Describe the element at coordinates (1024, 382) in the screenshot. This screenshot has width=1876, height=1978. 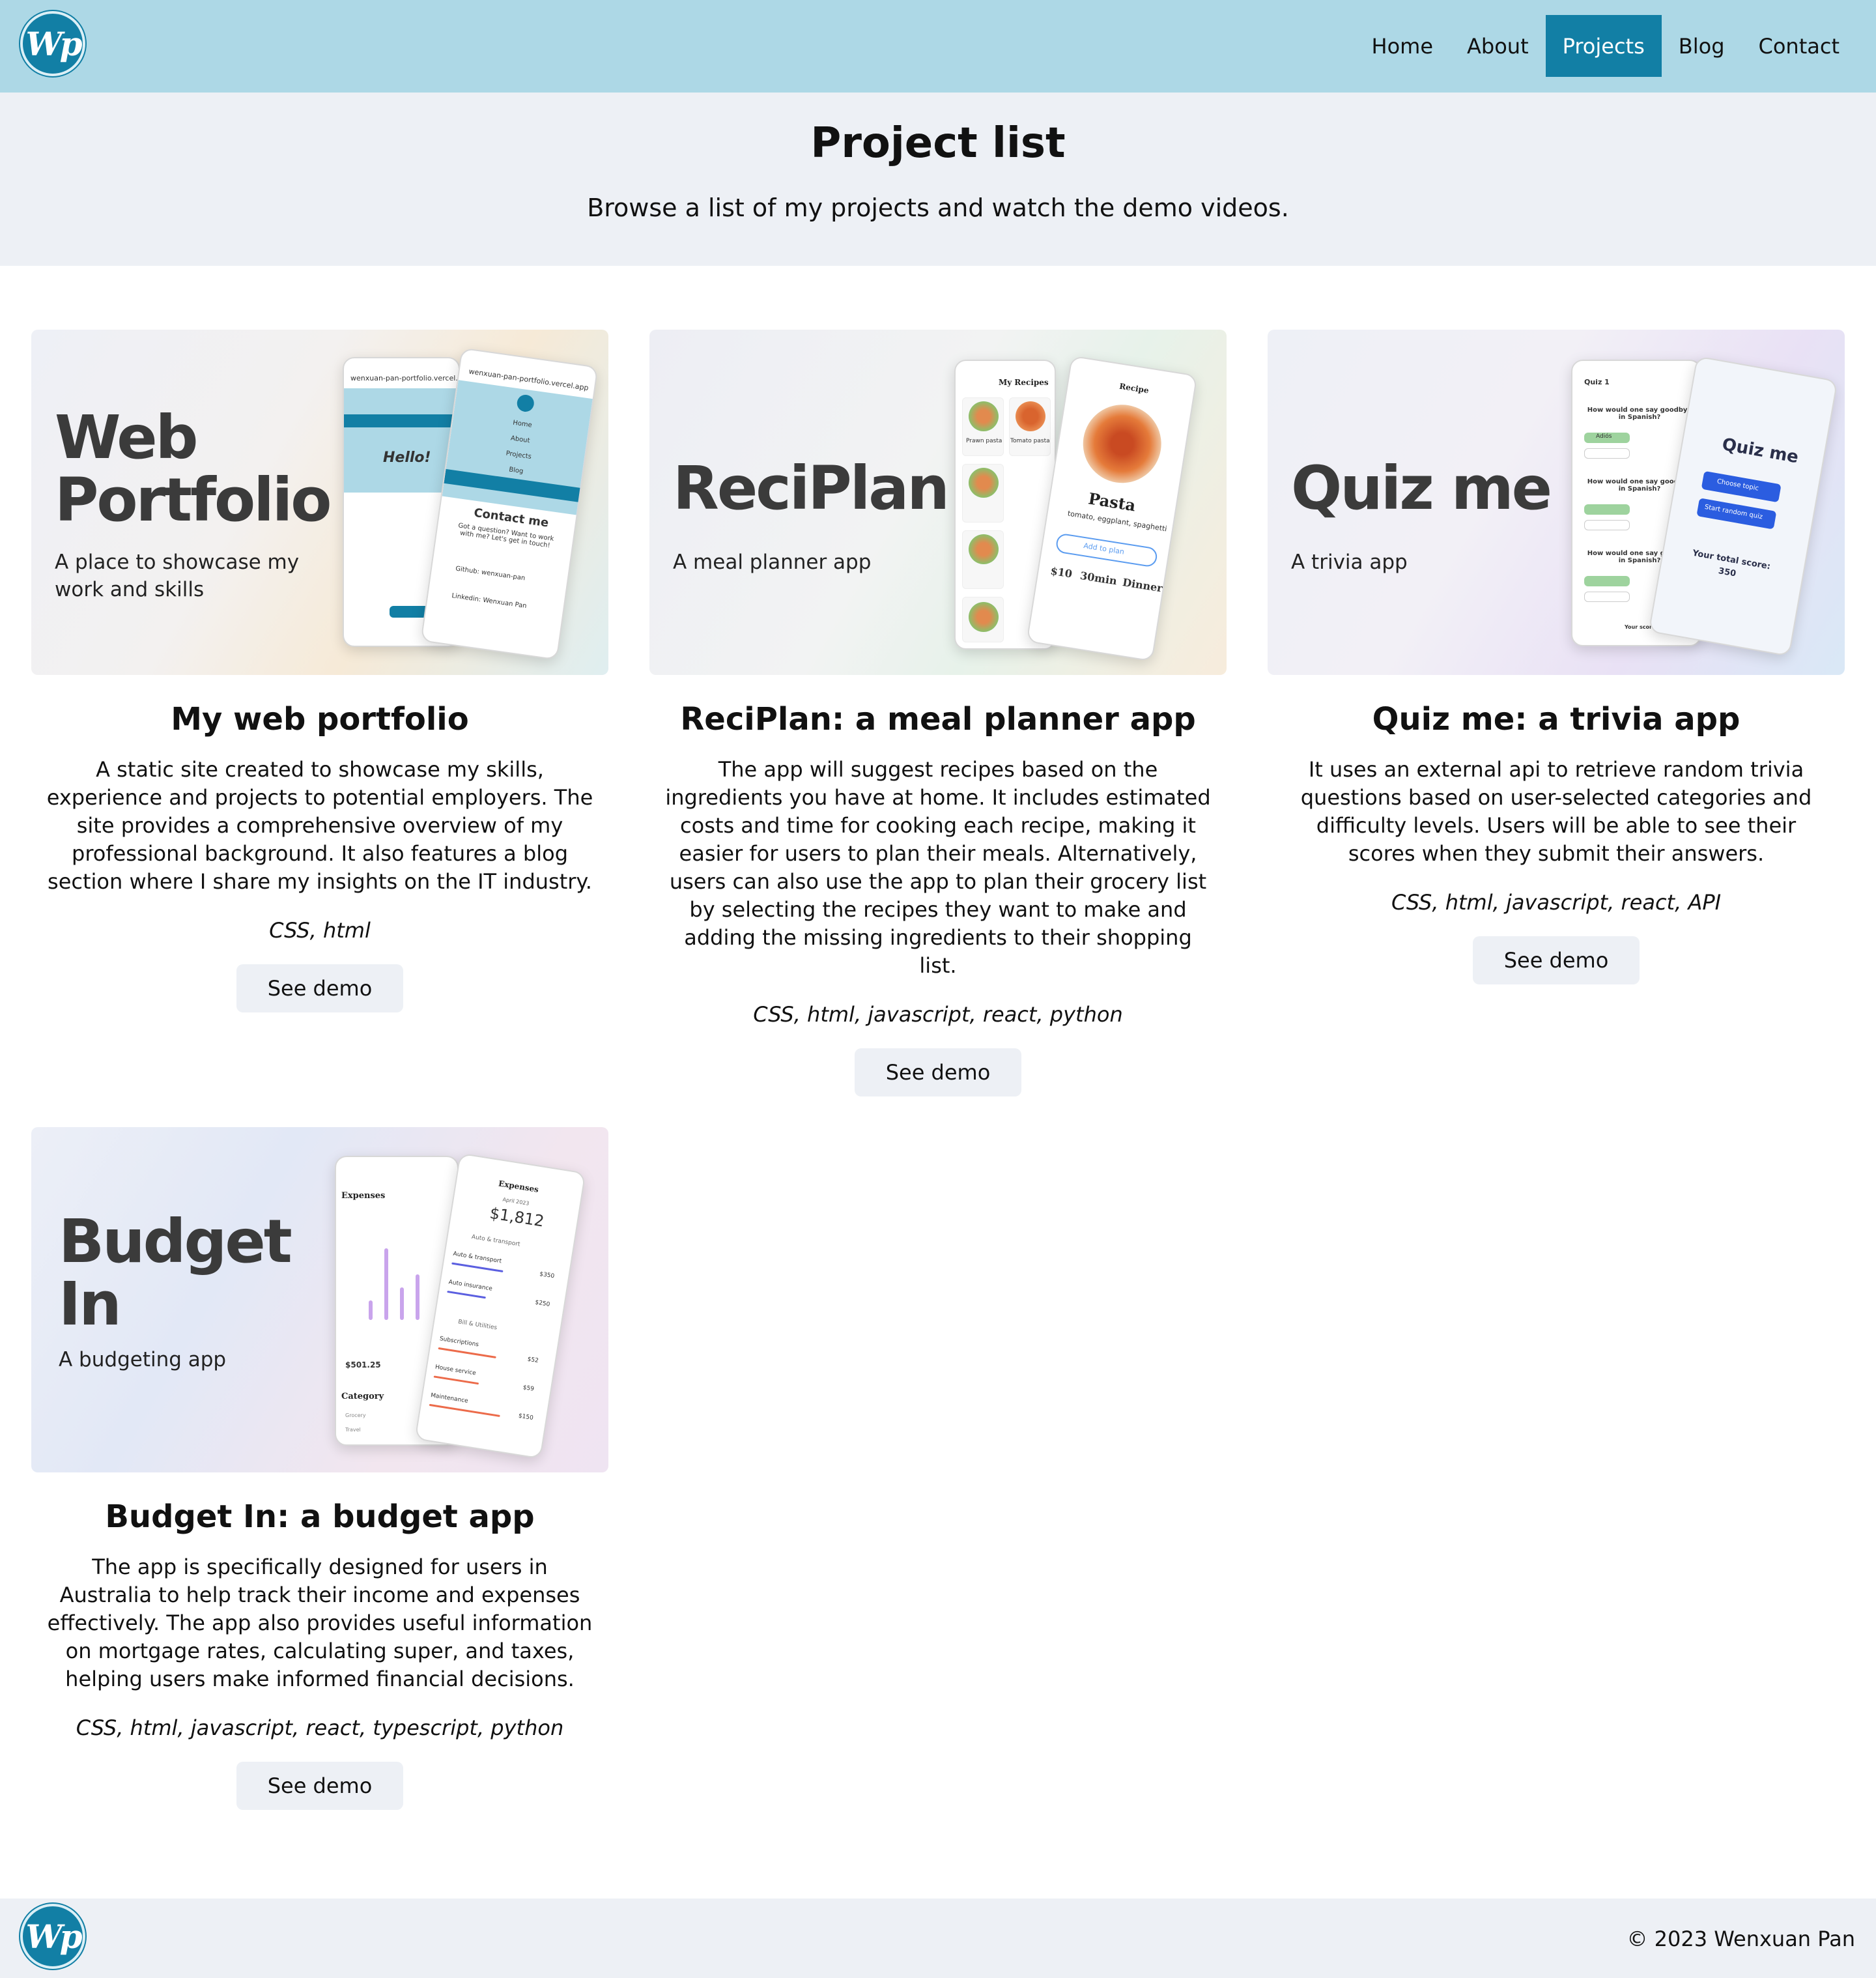
I see `mini-screen-title: My Recipes` at that location.